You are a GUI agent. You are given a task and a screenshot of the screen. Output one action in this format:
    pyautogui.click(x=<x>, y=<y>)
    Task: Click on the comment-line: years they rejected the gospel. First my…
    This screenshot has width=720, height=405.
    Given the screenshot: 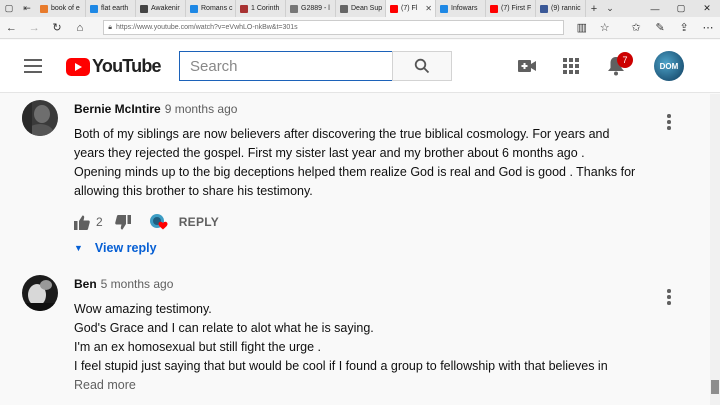 What is the action you would take?
    pyautogui.click(x=329, y=153)
    